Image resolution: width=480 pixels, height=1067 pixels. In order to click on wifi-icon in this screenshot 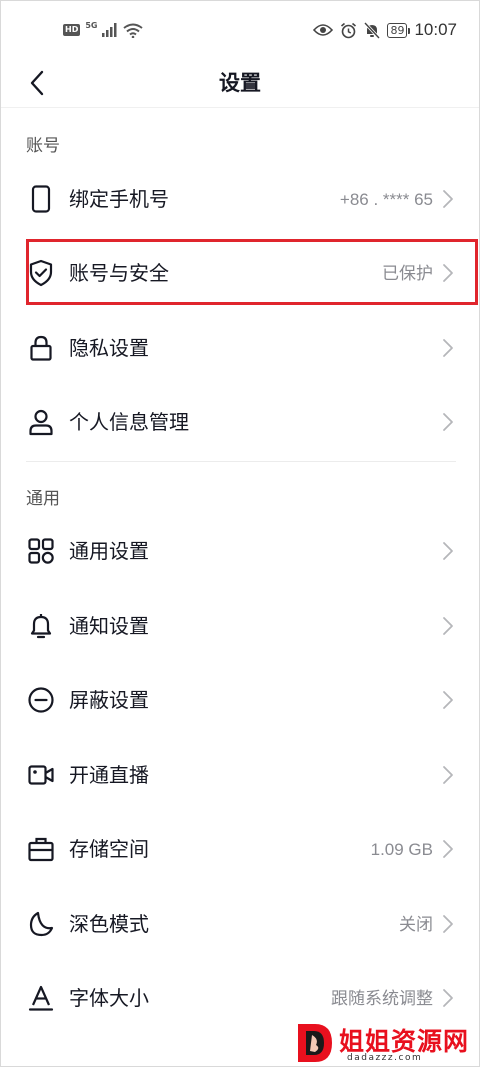, I will do `click(133, 30)`.